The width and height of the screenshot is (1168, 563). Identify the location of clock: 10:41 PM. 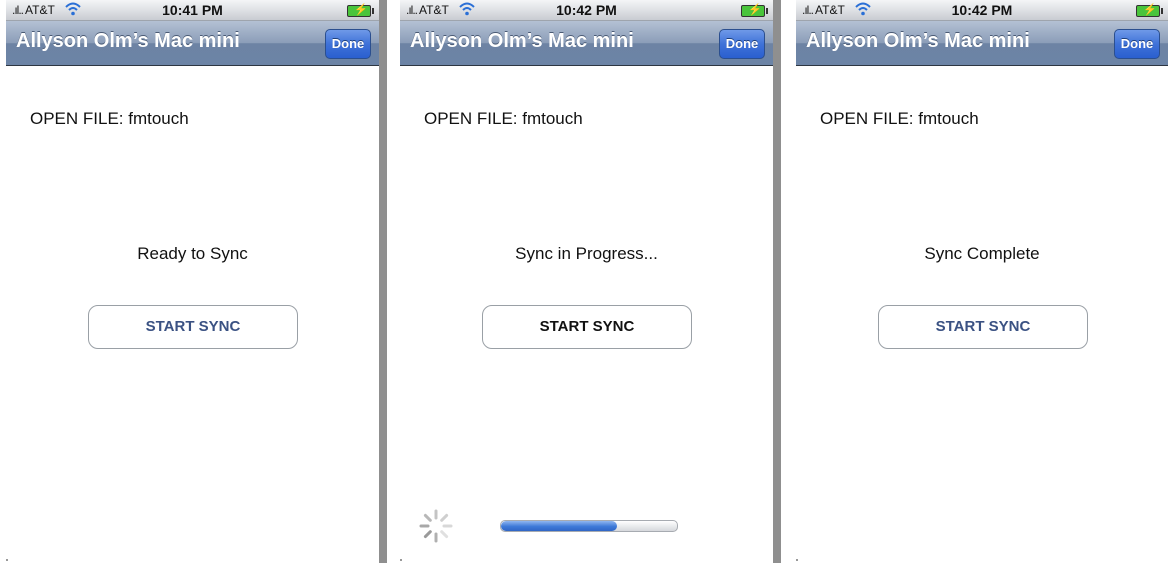
(192, 10).